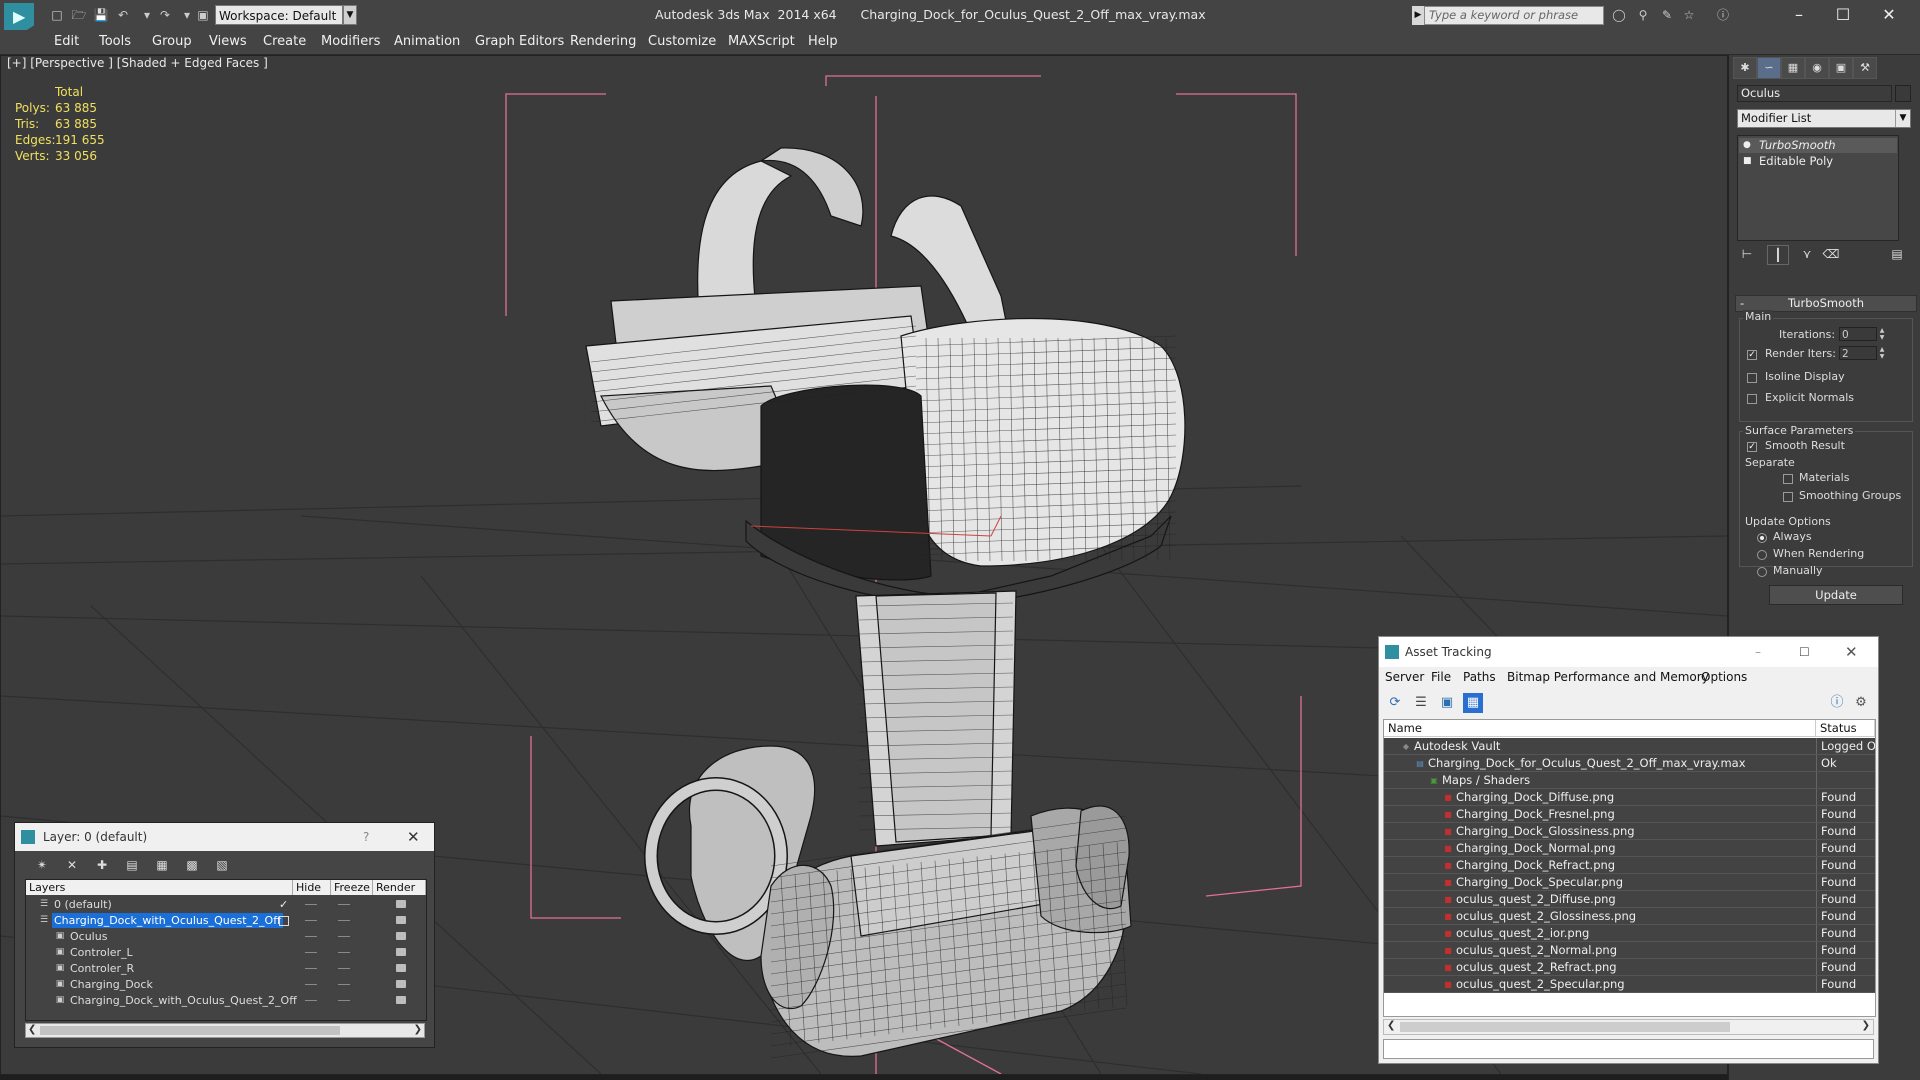 This screenshot has width=1920, height=1080. What do you see at coordinates (132, 865) in the screenshot?
I see `select-objects-icon: ▤` at bounding box center [132, 865].